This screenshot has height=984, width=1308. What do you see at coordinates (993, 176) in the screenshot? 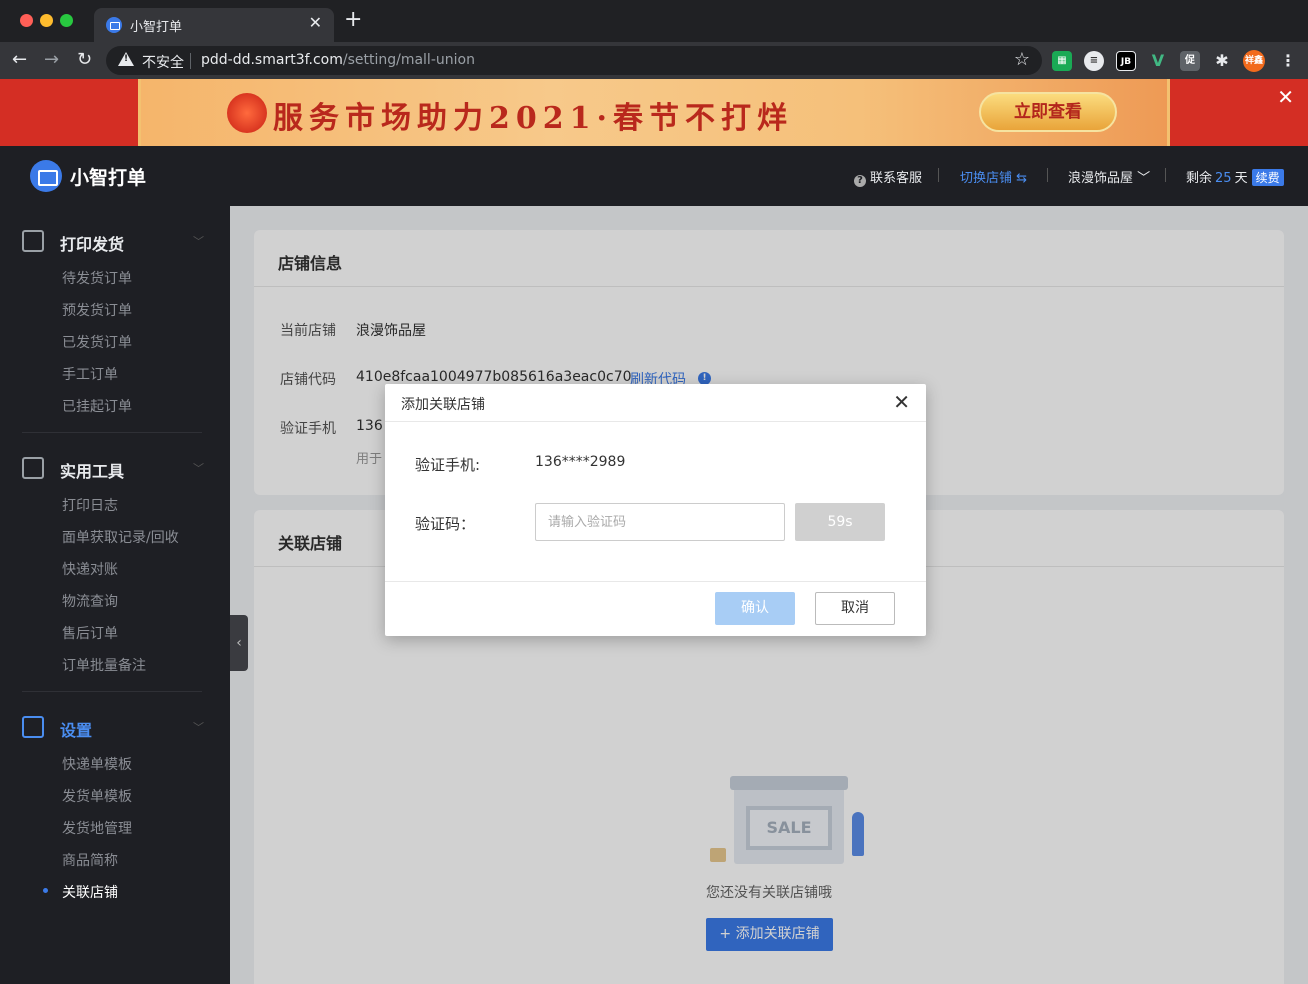
I see `switch-store-link: 切换店铺 ⇆` at bounding box center [993, 176].